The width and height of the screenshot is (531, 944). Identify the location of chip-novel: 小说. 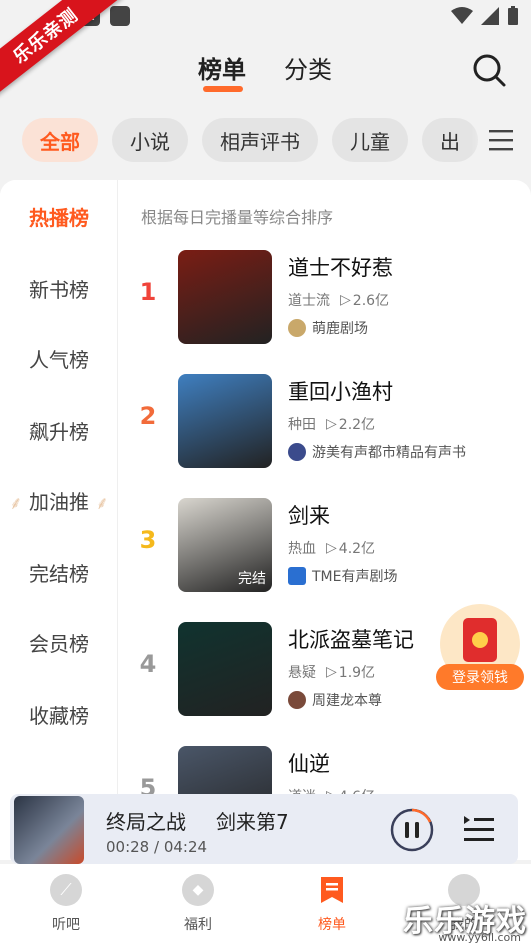
(150, 140).